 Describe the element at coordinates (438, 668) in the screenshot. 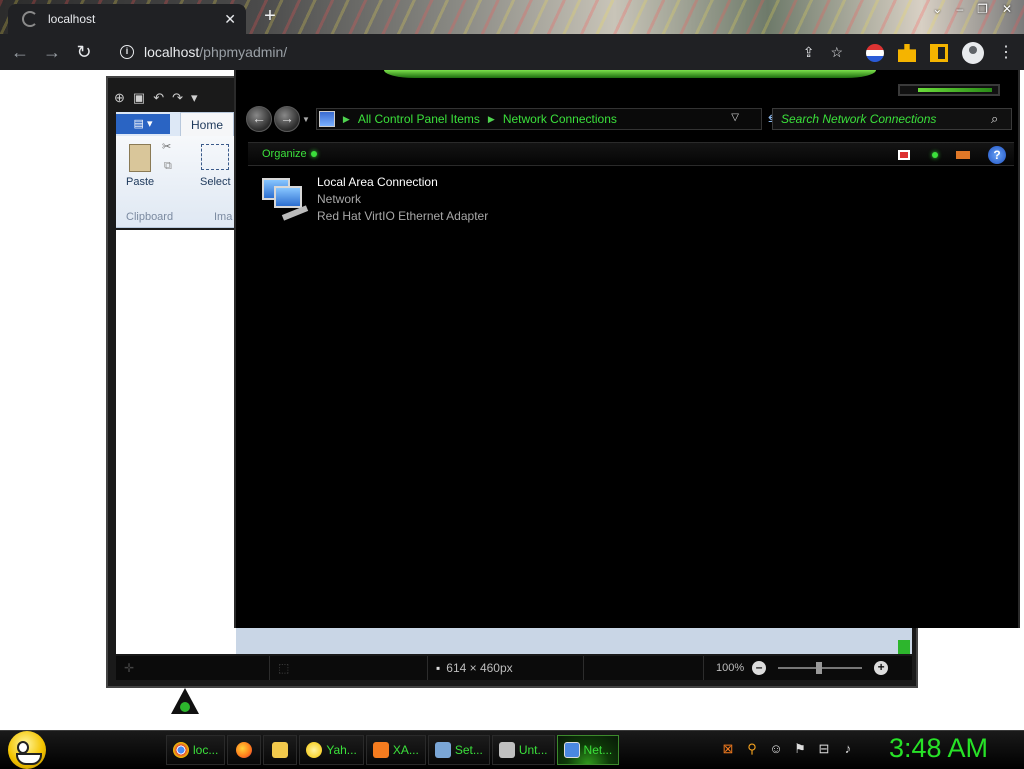

I see `image-size-icon: ▪` at that location.